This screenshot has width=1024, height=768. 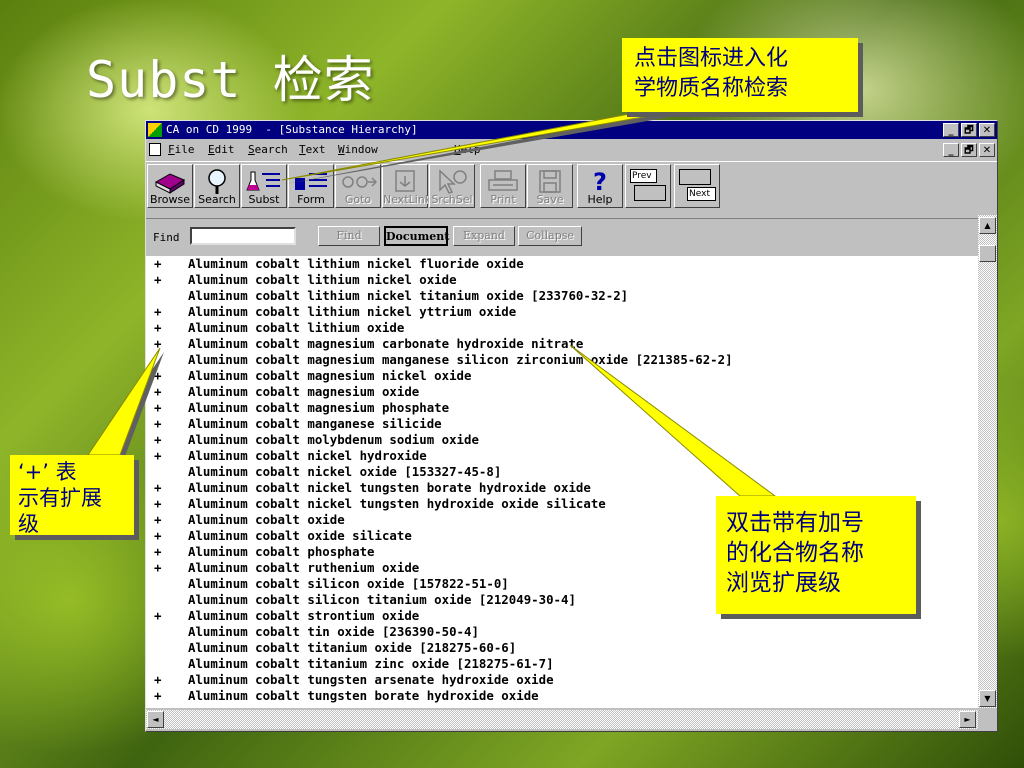 What do you see at coordinates (562, 328) in the screenshot?
I see `hierarchy-row: + Aluminum cobalt lithium oxide` at bounding box center [562, 328].